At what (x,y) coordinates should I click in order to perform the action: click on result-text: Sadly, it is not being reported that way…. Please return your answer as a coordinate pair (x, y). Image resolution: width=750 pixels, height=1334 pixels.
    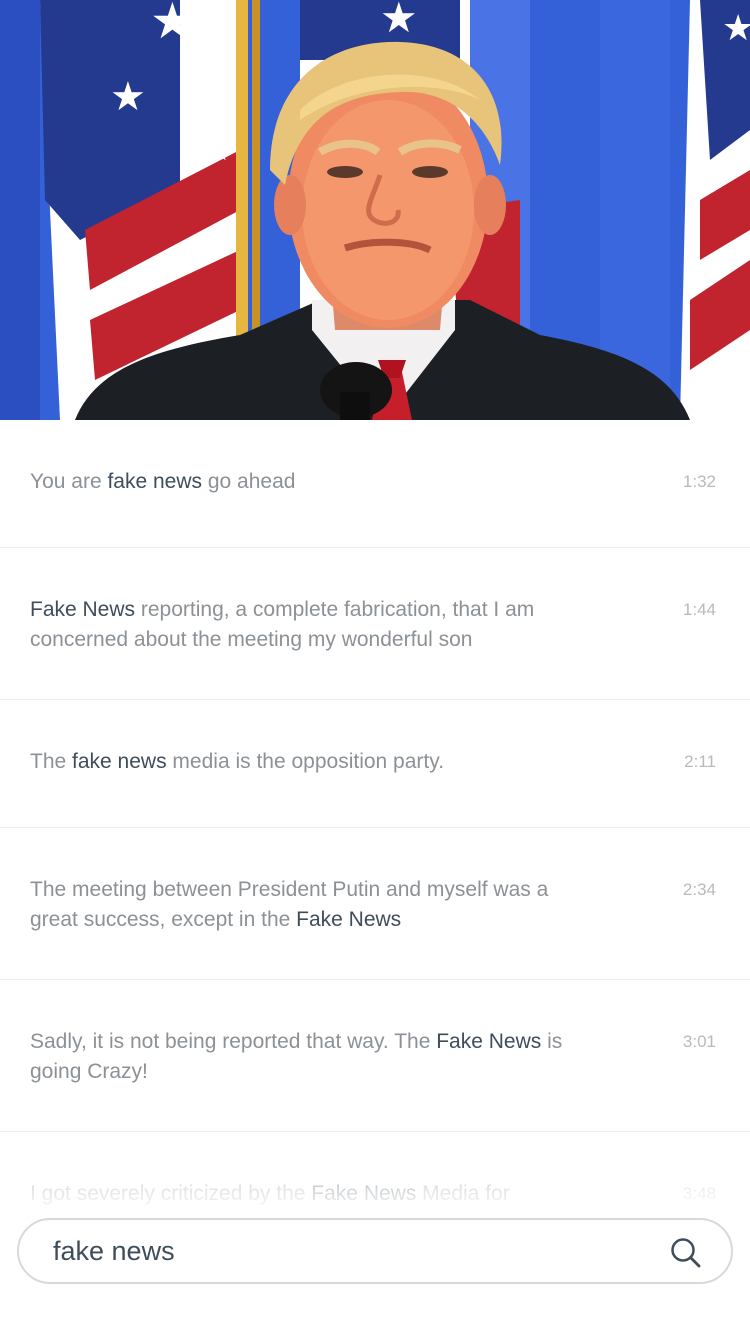
    Looking at the image, I should click on (310, 1057).